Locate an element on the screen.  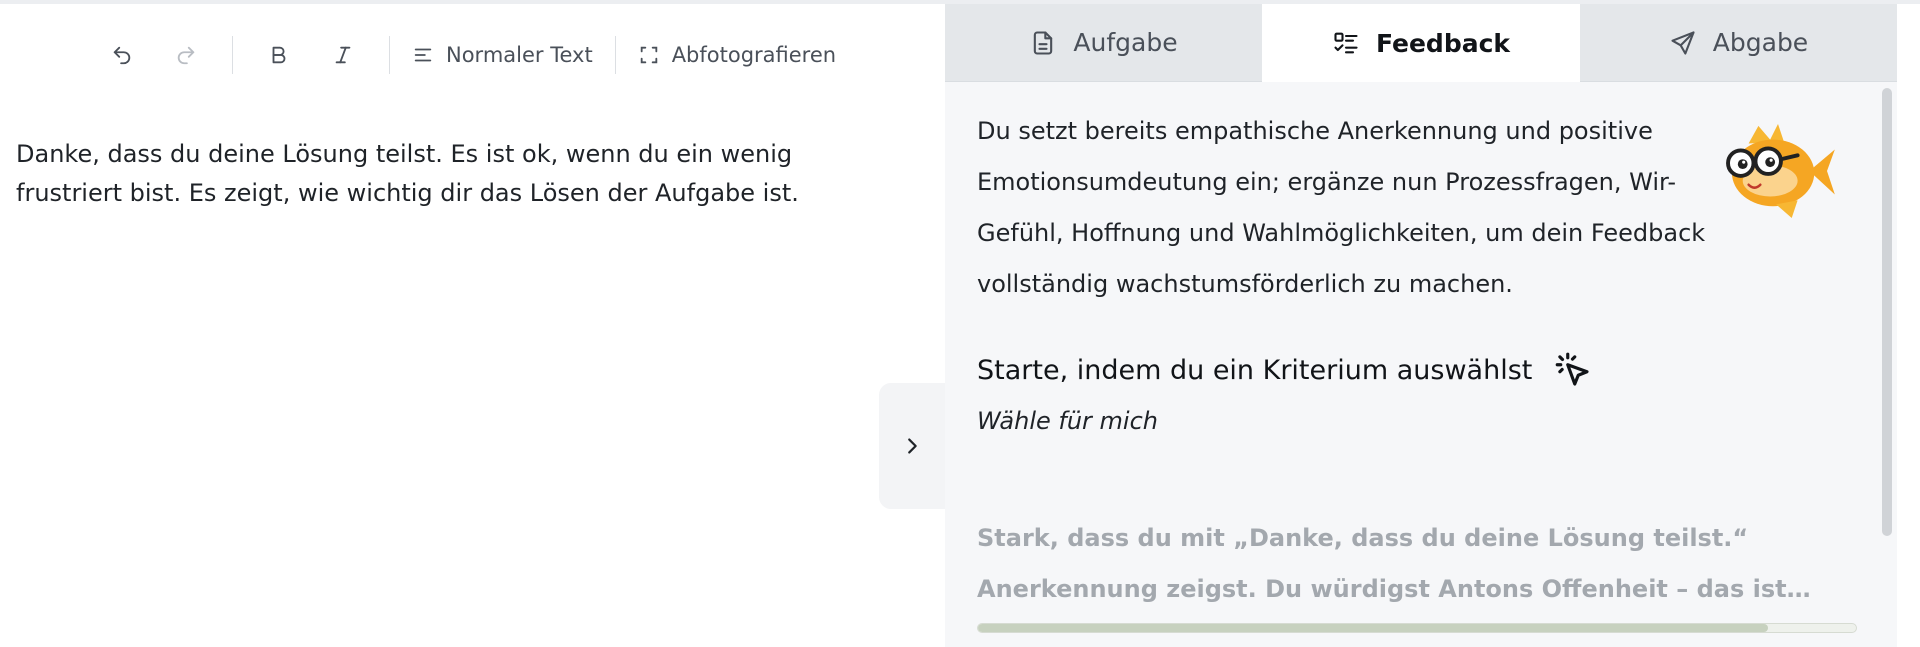
redo-icon is located at coordinates (186, 55).